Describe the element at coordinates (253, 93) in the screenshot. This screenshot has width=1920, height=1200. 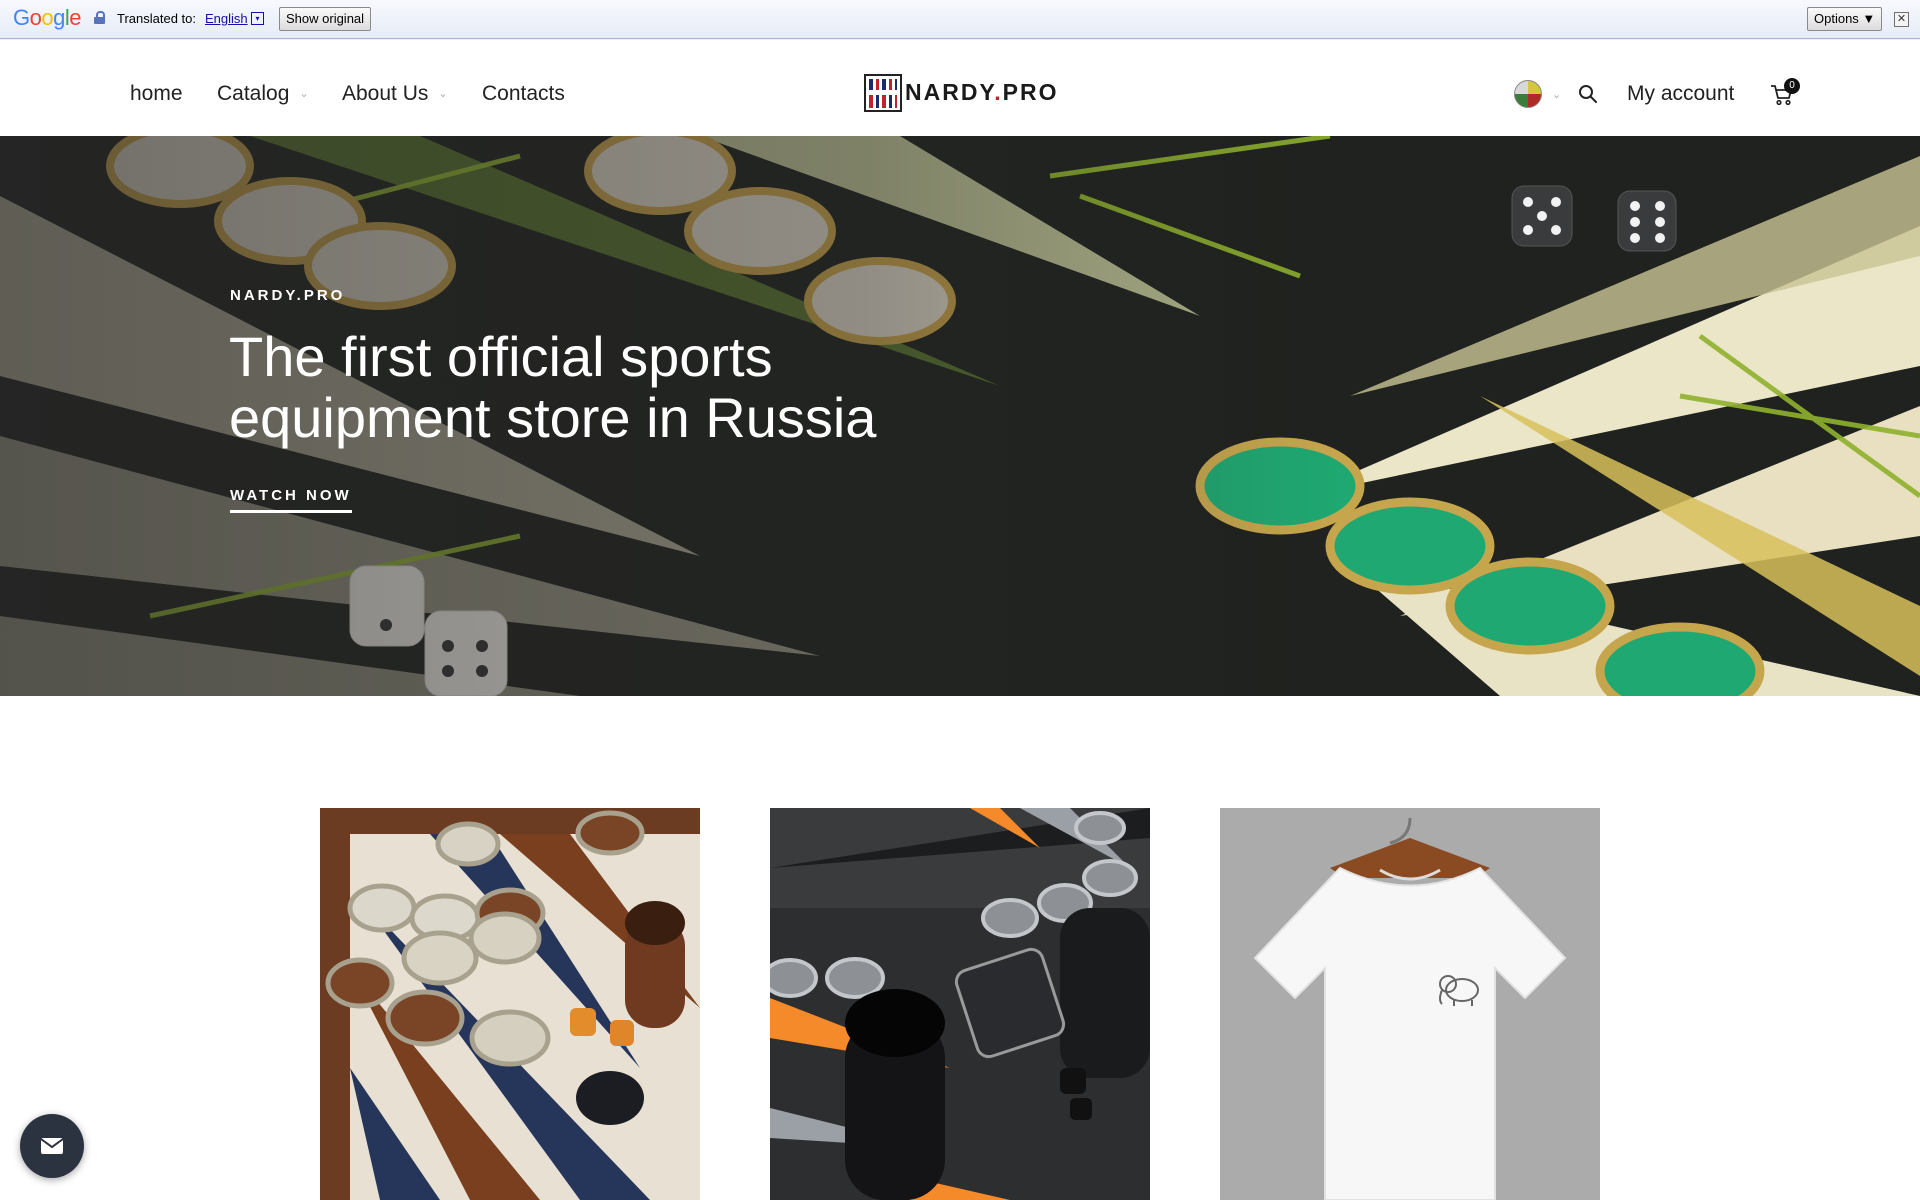
I see `nav-catalog-label: Catalog` at that location.